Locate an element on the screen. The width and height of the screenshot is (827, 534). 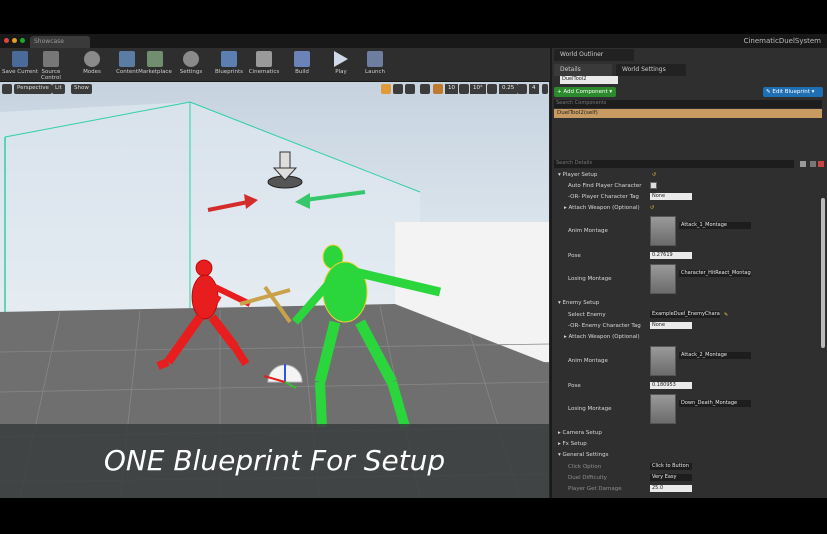
duel-difficulty-label: Duel Difficulty is located at coordinates (587, 478).